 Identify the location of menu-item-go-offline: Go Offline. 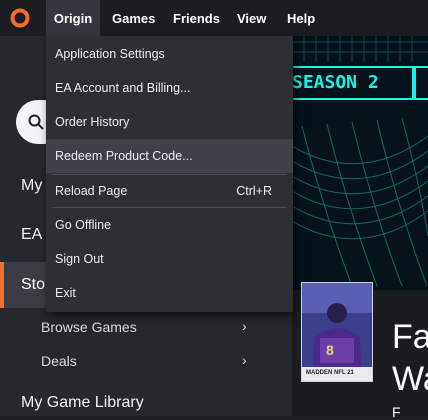
(169, 225).